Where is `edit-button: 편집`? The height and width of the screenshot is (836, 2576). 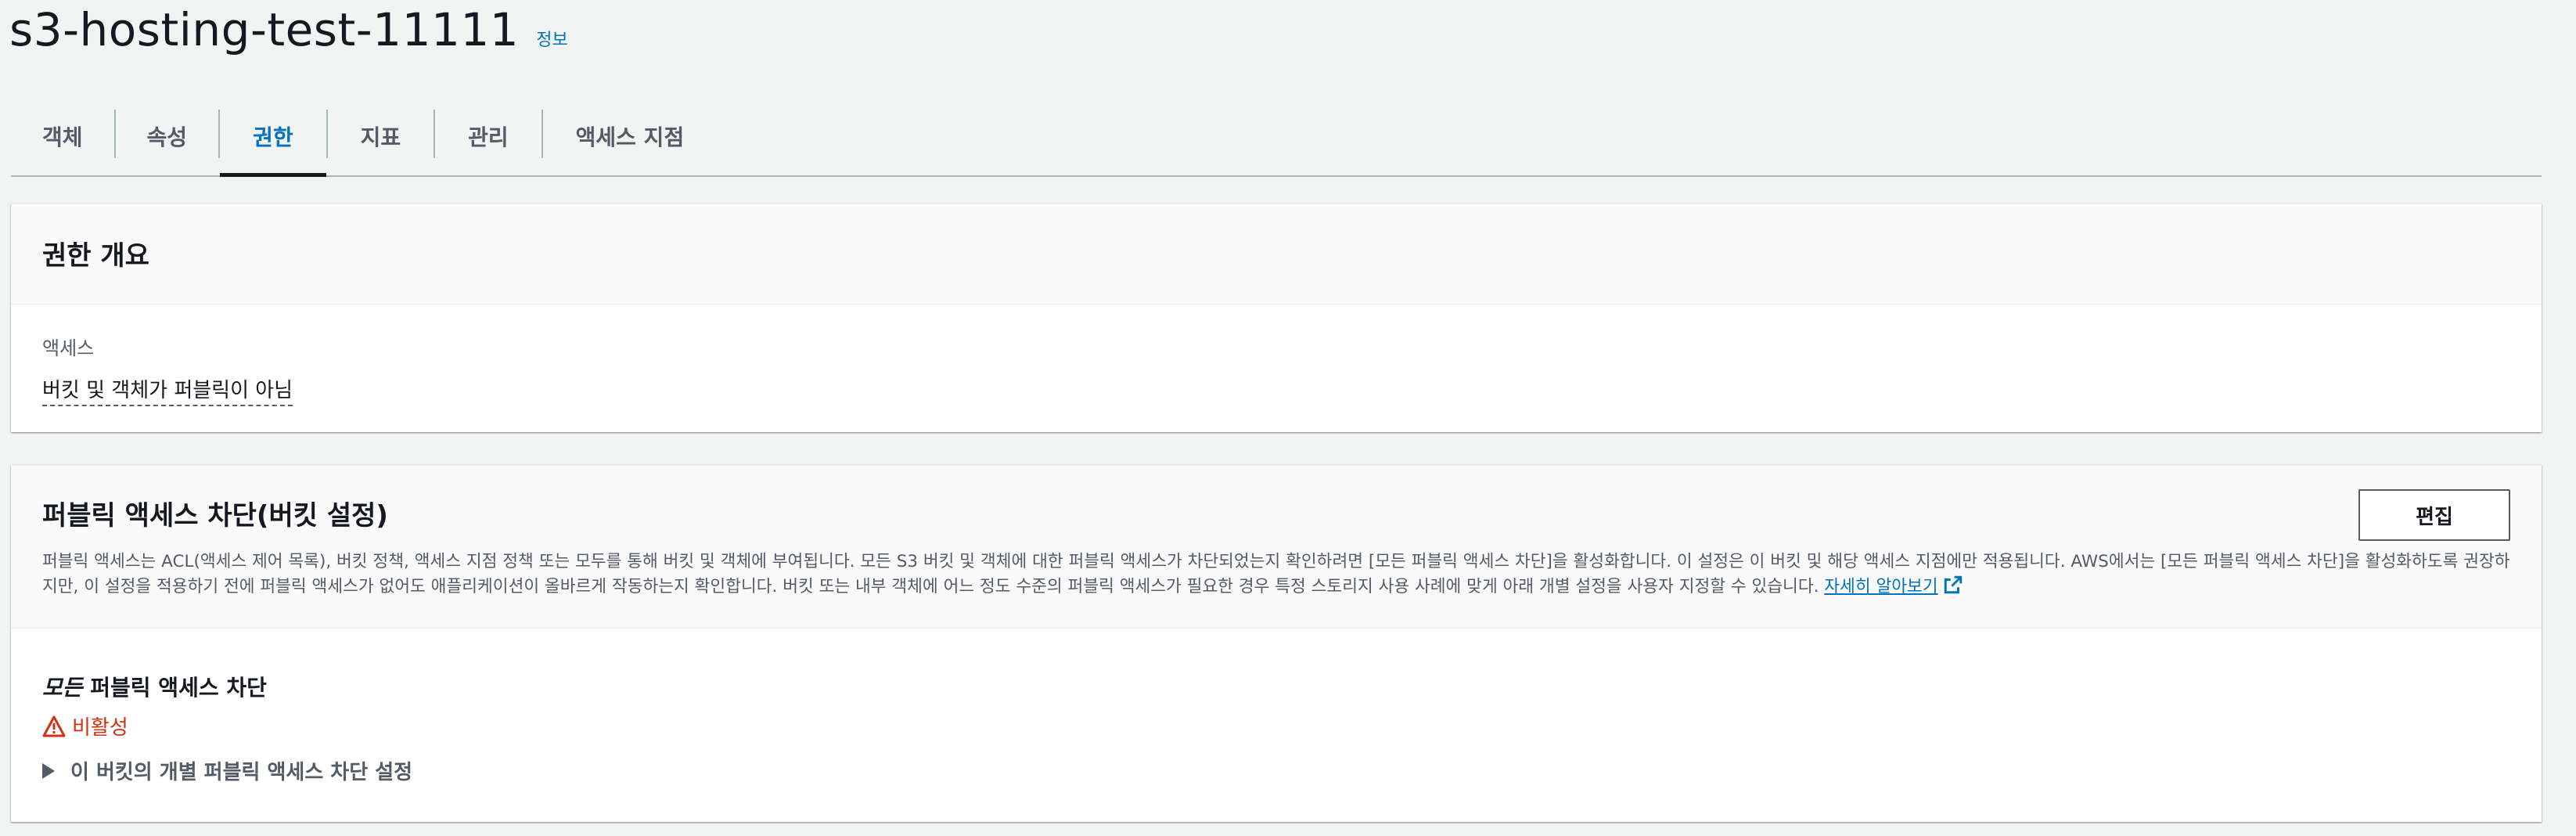 edit-button: 편집 is located at coordinates (2434, 515).